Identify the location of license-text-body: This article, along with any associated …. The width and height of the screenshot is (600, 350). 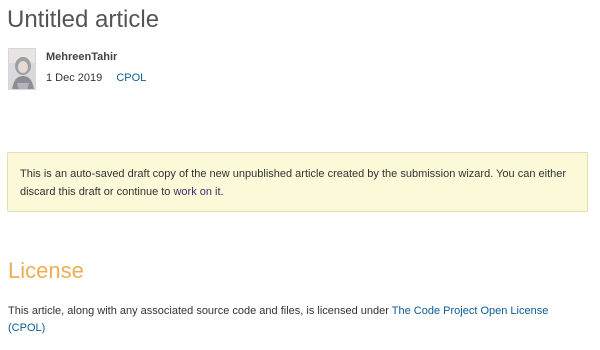
(200, 311).